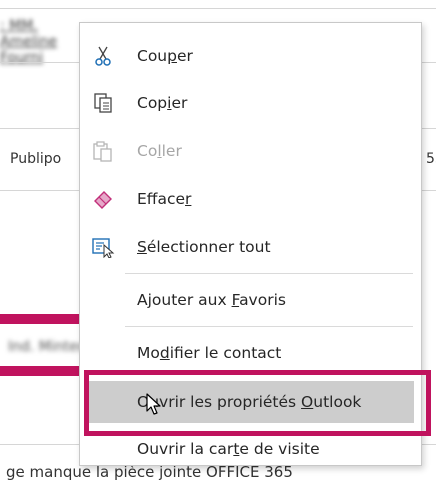 This screenshot has height=486, width=436. I want to click on header-divider-top, so click(218, 8).